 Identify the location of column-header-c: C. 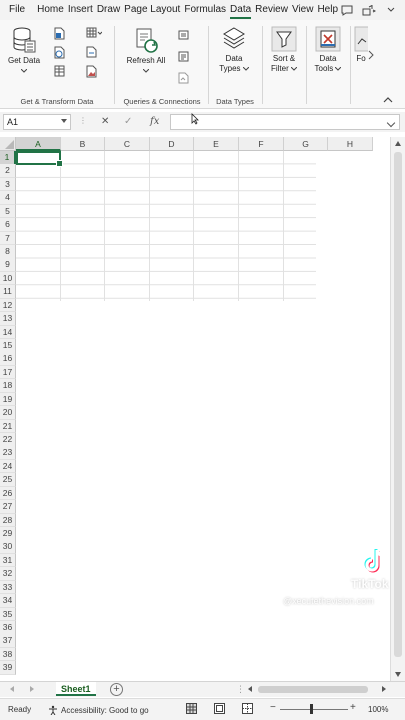
(127, 144).